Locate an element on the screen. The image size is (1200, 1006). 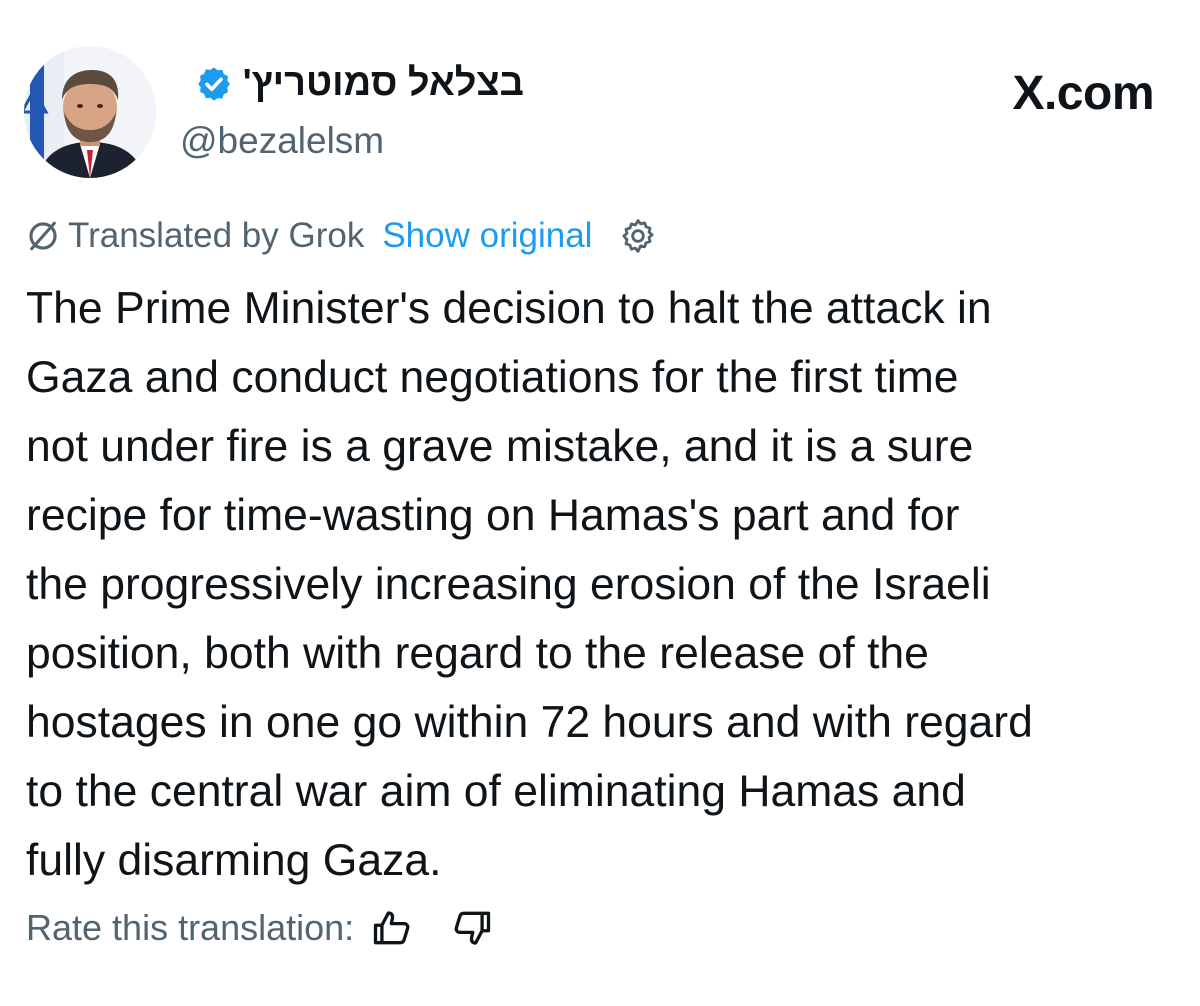
verified-badge-icon is located at coordinates (214, 84).